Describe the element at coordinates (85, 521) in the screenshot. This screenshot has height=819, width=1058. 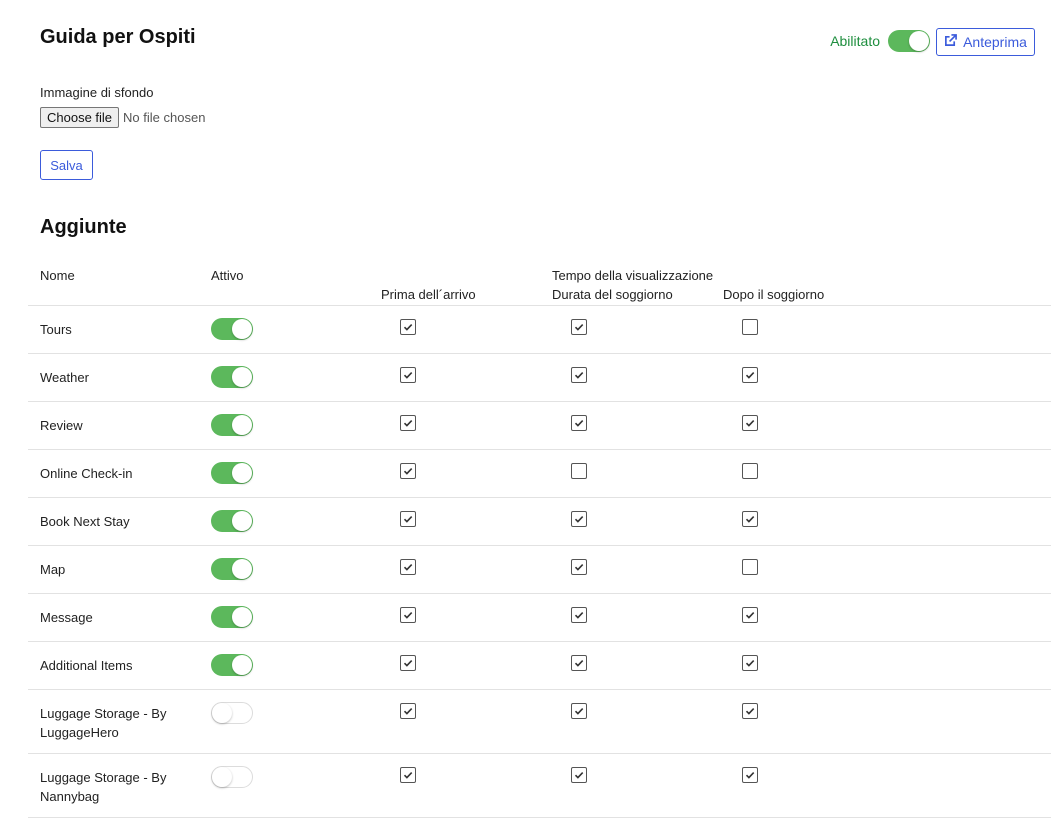
I see `addon-name: Book Next Stay` at that location.